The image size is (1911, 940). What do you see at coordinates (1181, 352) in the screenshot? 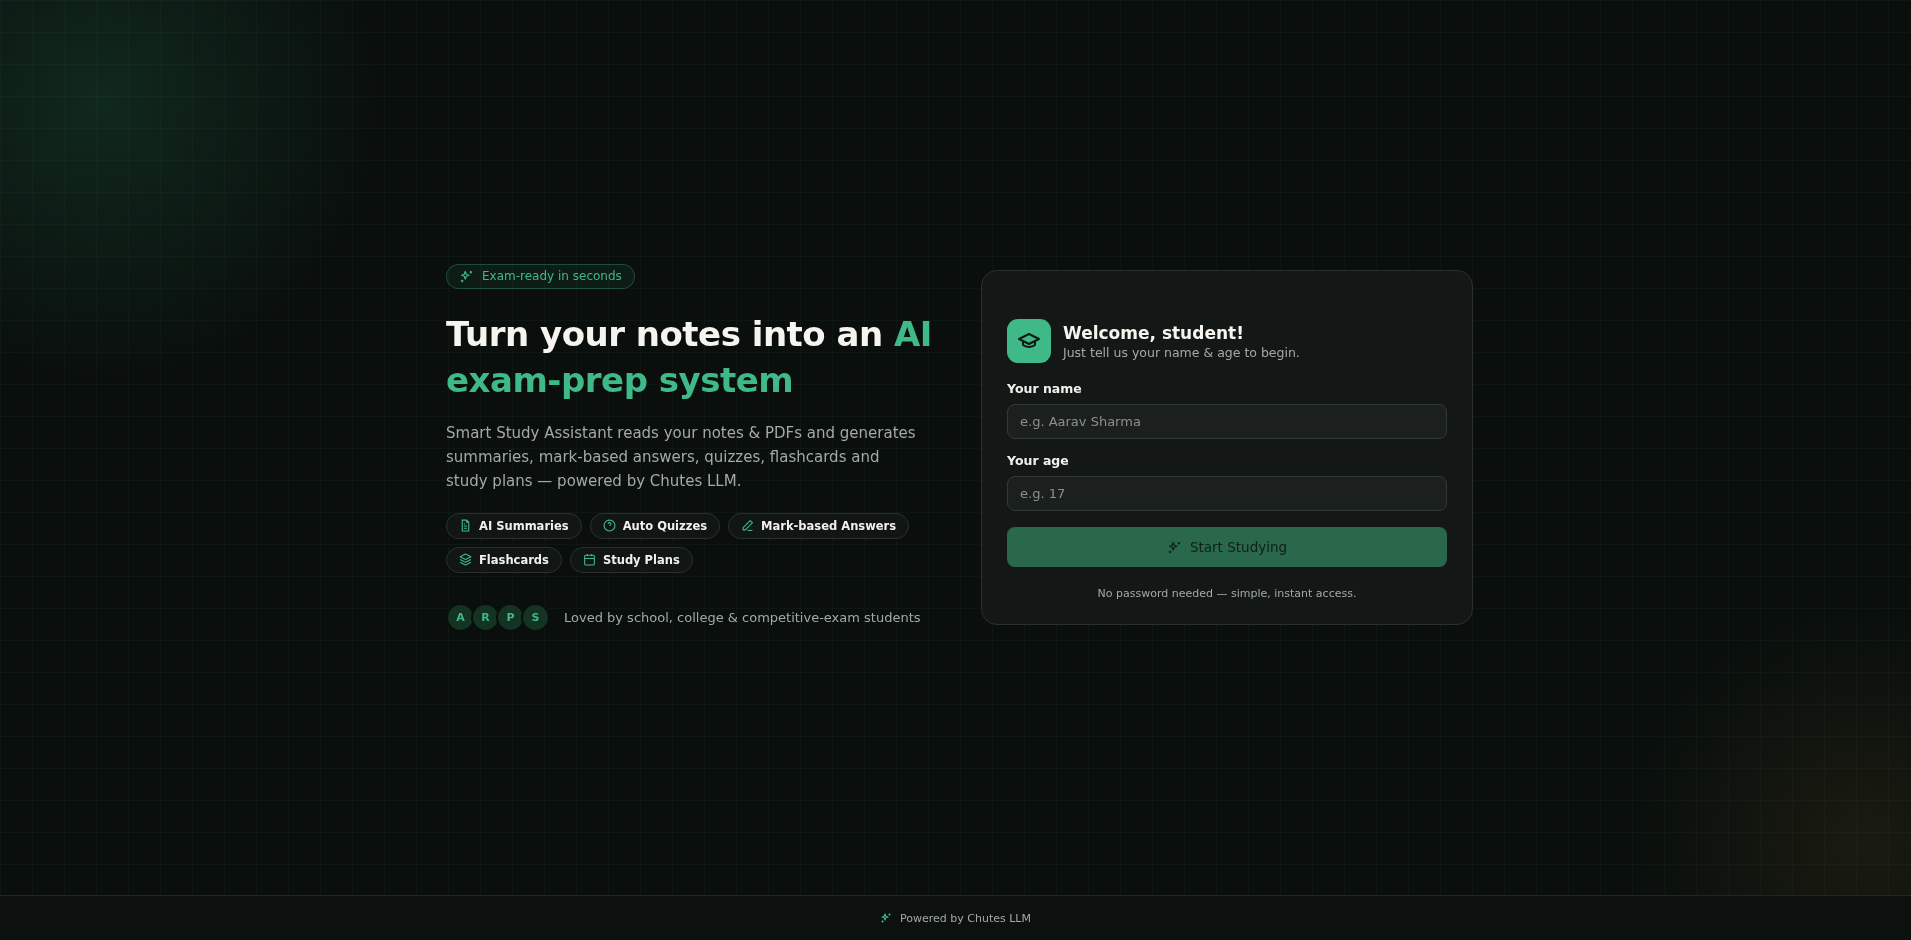
I see `card-subtitle: Just tell us your name & age to begin.` at bounding box center [1181, 352].